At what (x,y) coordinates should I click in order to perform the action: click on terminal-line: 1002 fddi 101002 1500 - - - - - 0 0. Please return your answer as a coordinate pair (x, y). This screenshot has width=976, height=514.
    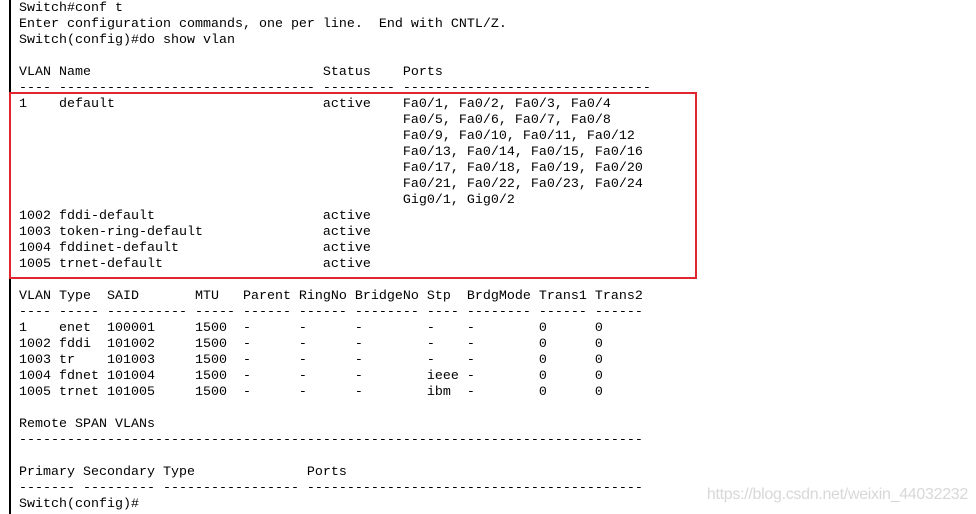
    Looking at the image, I should click on (311, 344).